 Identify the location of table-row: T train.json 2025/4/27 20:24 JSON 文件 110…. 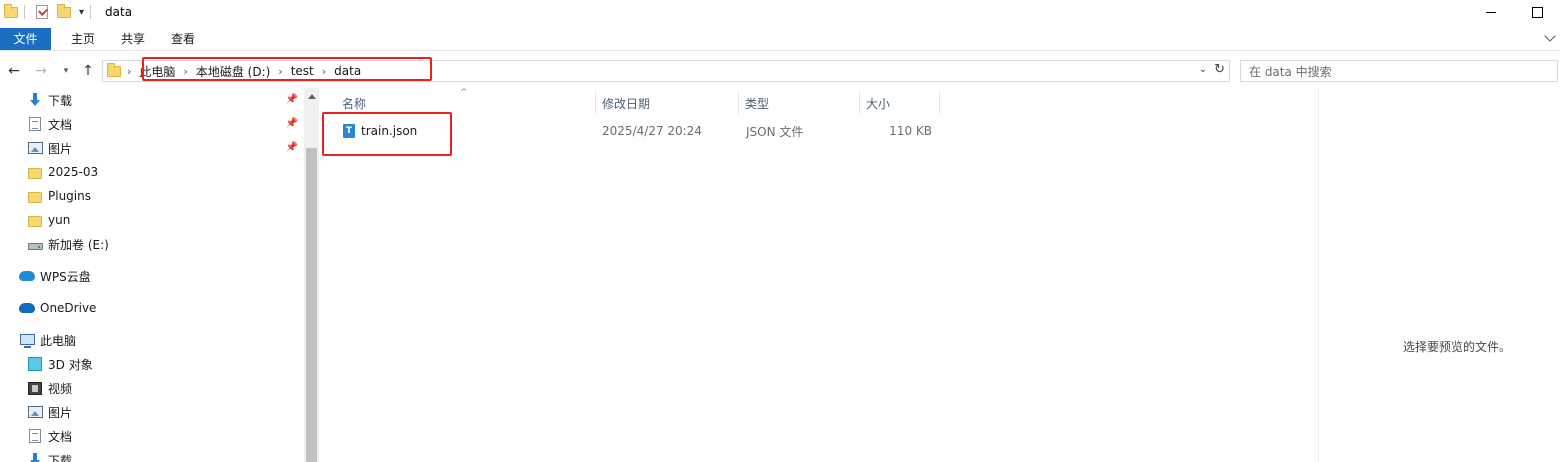
(819, 131).